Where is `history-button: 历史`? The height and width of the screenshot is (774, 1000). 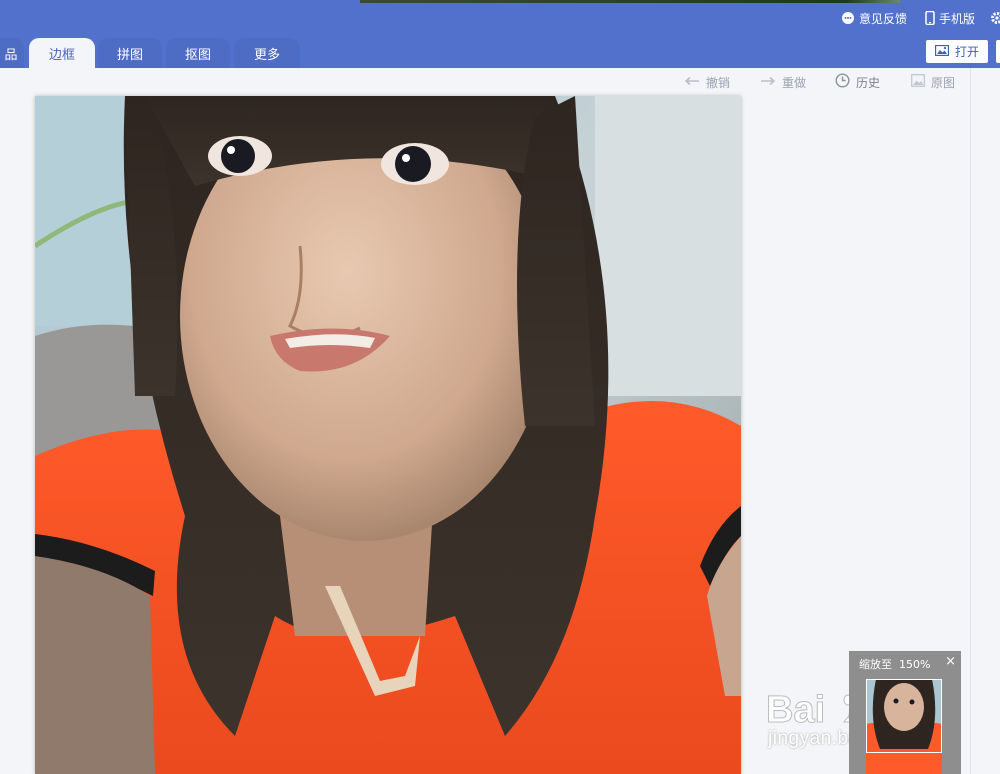 history-button: 历史 is located at coordinates (857, 82).